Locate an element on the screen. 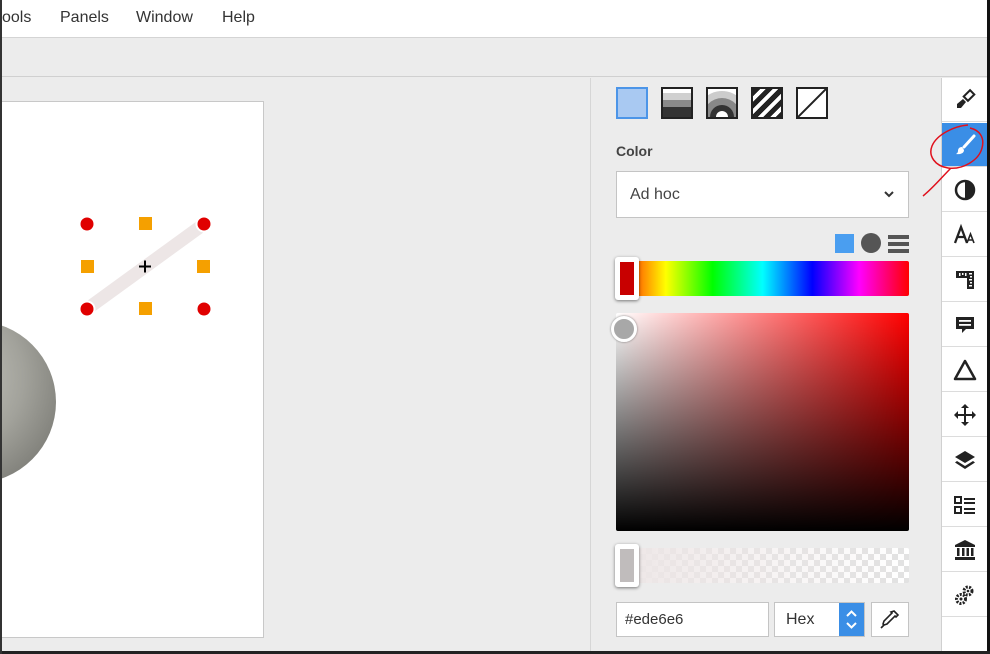 This screenshot has height=654, width=990. menu-item-tools: ools is located at coordinates (16, 18).